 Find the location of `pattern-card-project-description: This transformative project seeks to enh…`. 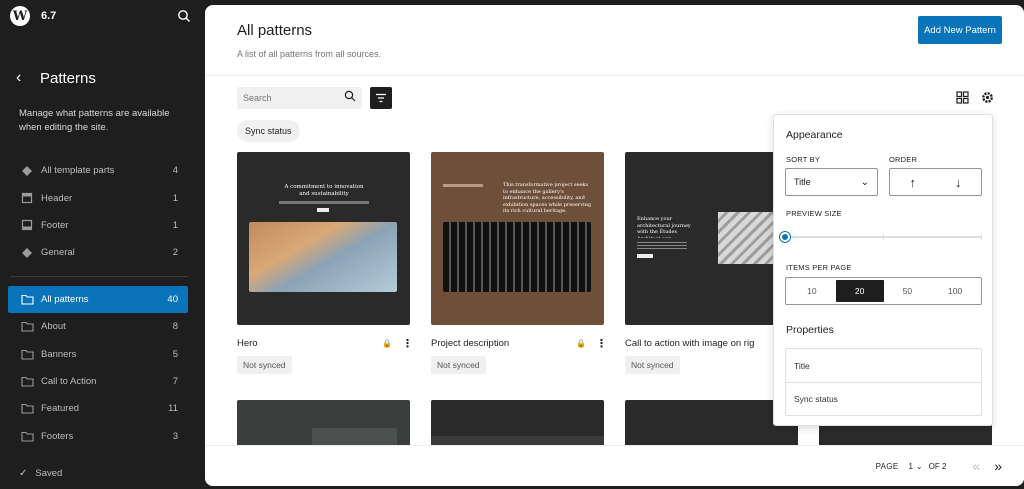

pattern-card-project-description: This transformative project seeks to enh… is located at coordinates (517, 263).